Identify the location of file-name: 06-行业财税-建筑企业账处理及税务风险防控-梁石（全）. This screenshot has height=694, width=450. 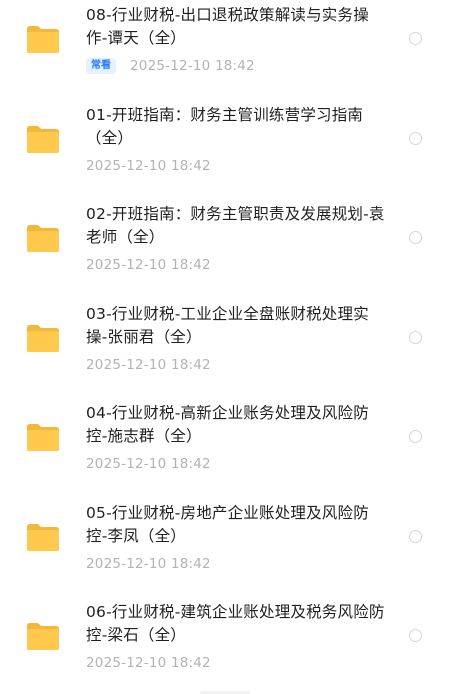
(235, 623).